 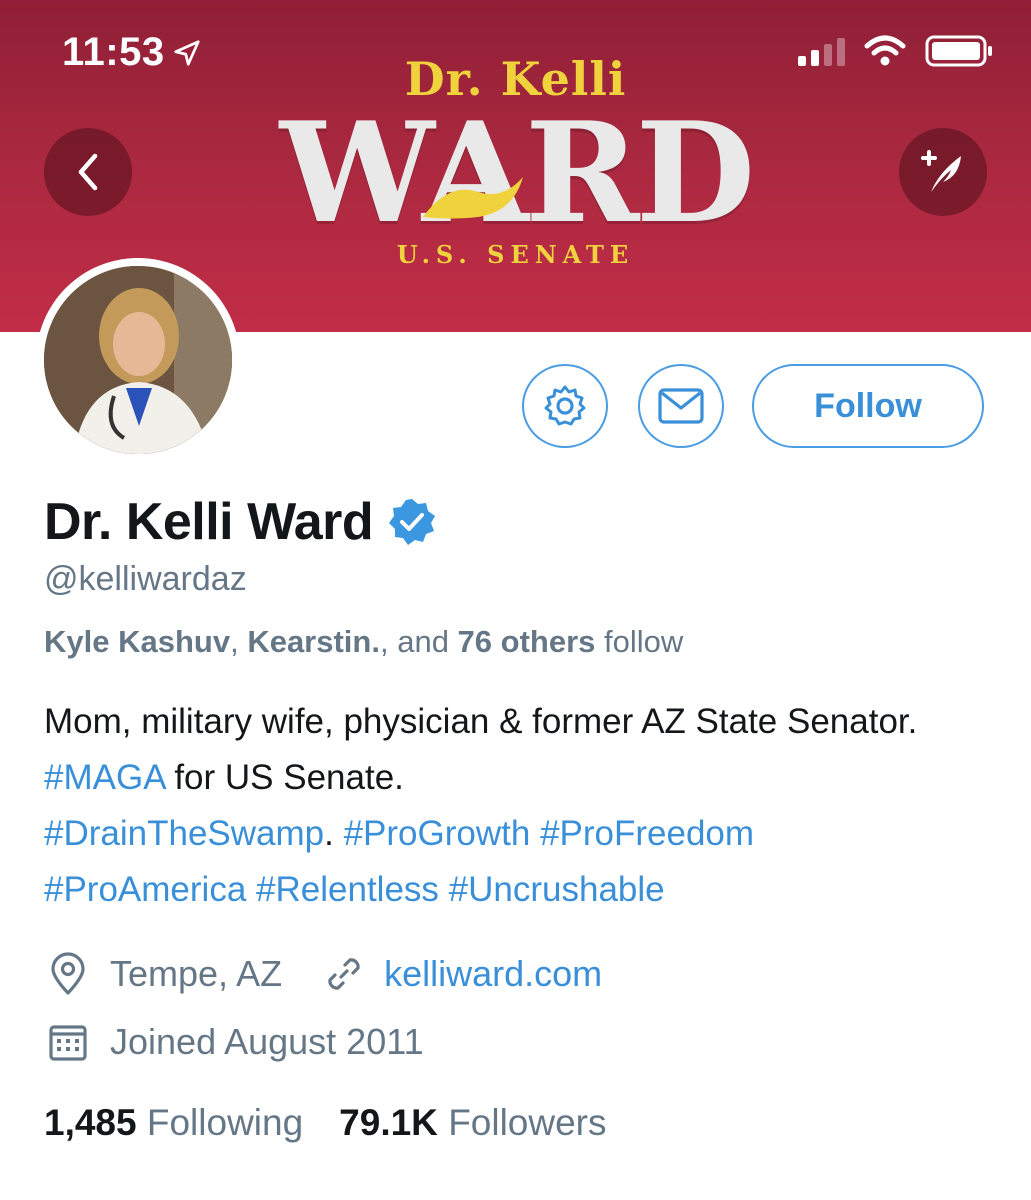 What do you see at coordinates (90, 1122) in the screenshot?
I see `following-count: 1,485` at bounding box center [90, 1122].